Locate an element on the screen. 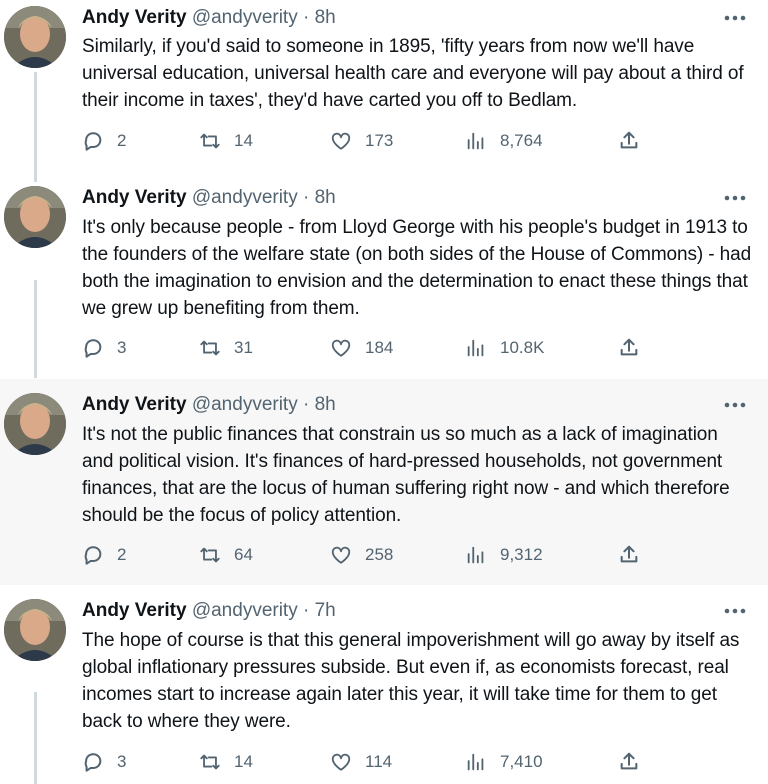 This screenshot has width=768, height=784. views-button: 8,764 is located at coordinates (504, 141).